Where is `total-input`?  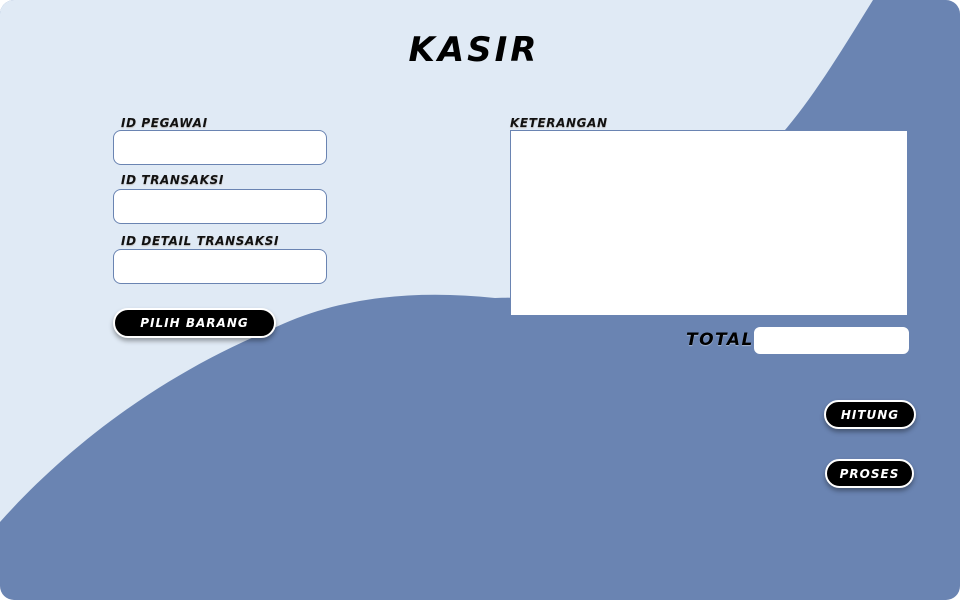 total-input is located at coordinates (831, 340).